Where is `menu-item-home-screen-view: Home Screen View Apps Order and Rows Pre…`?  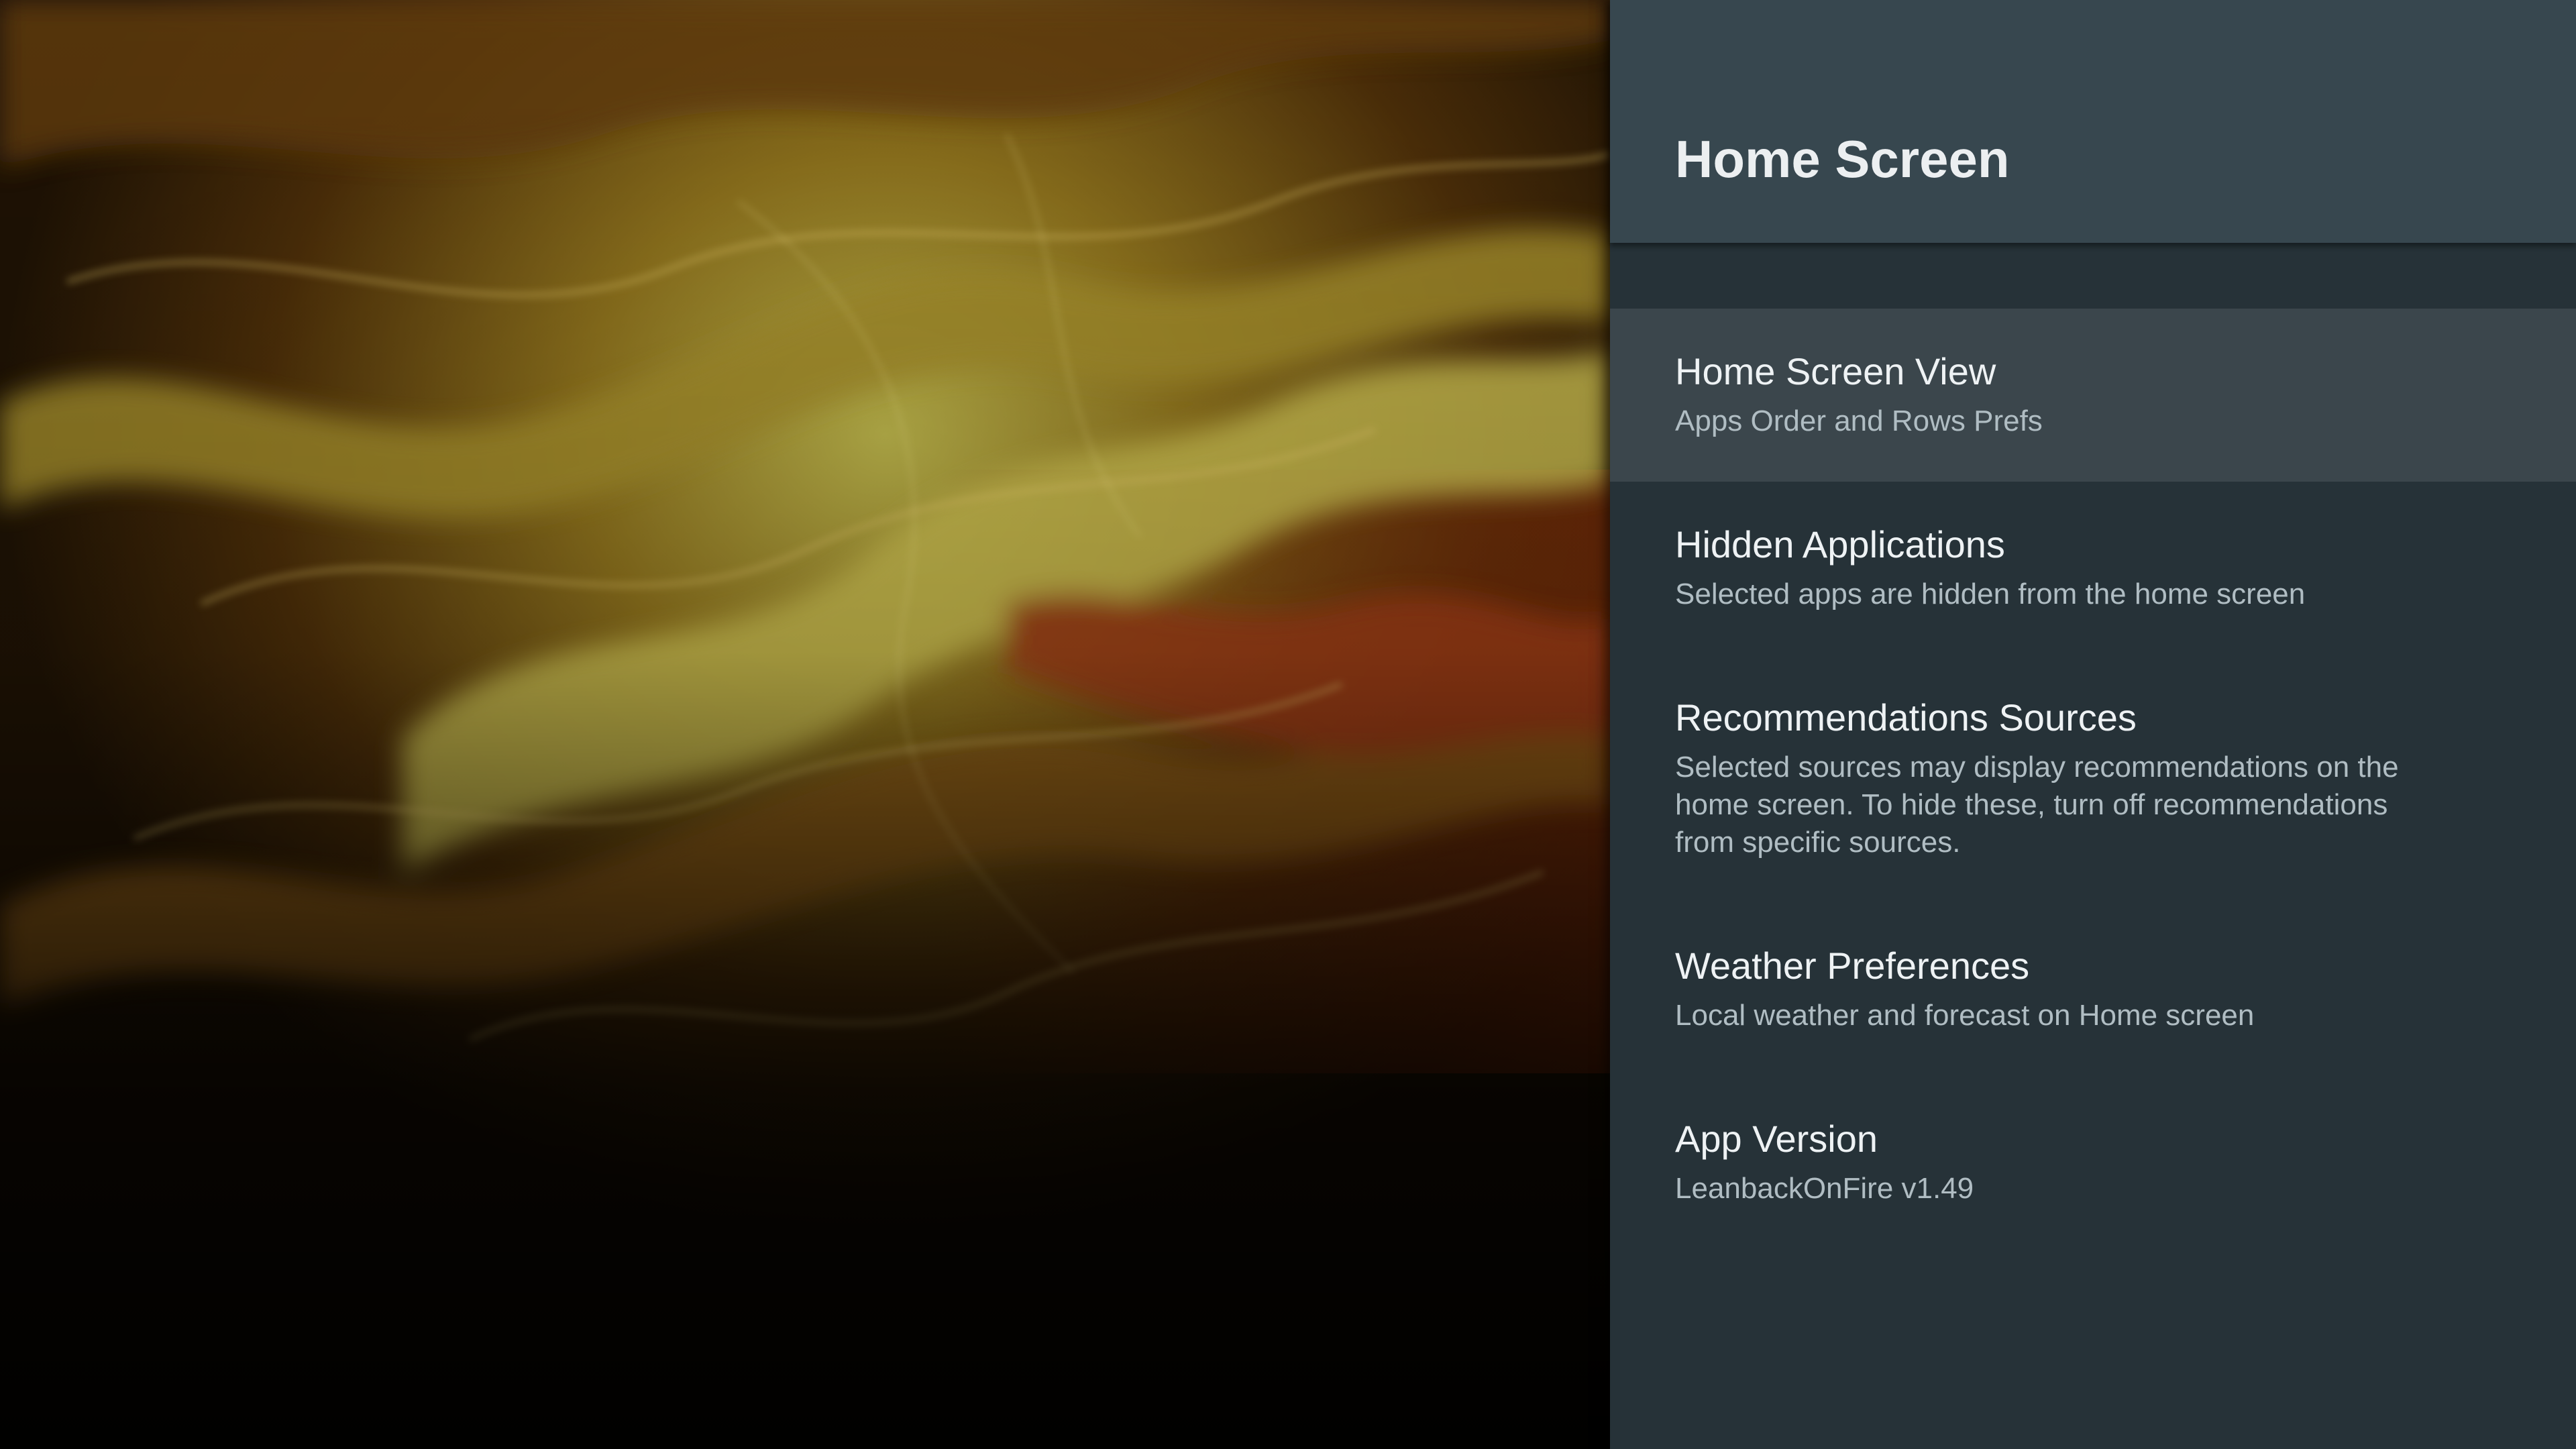 menu-item-home-screen-view: Home Screen View Apps Order and Rows Pre… is located at coordinates (2093, 395).